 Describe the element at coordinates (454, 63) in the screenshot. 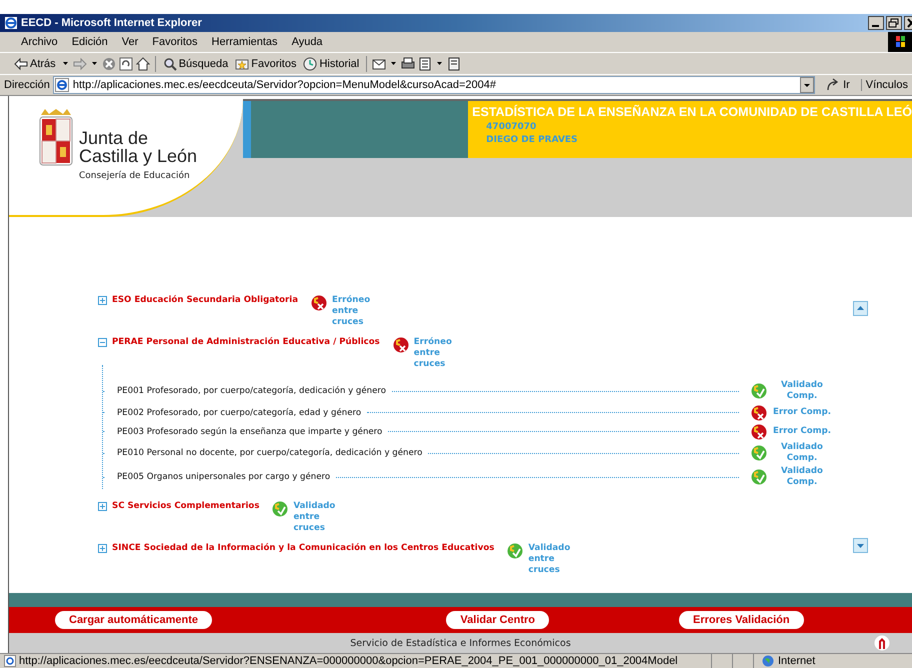

I see `notepad-icon` at that location.